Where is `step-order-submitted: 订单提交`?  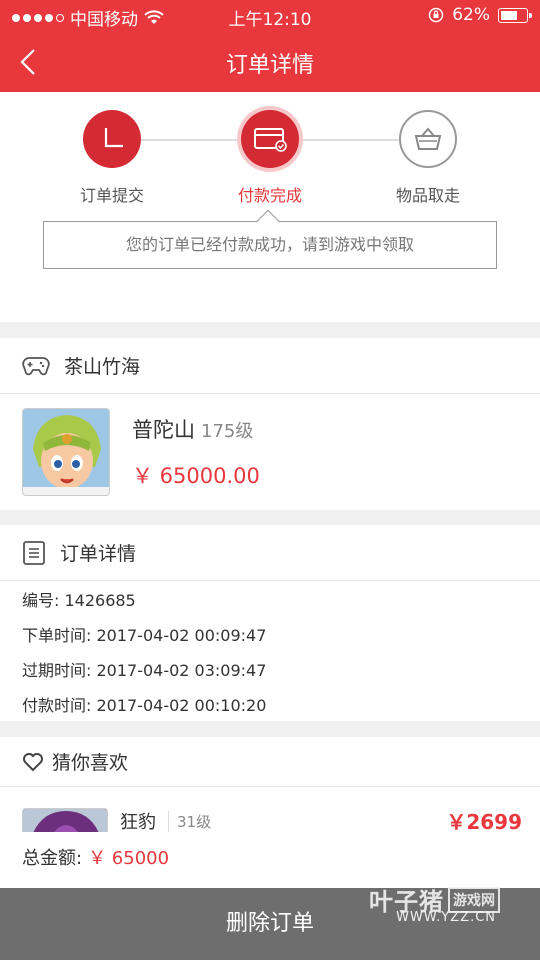
step-order-submitted: 订单提交 is located at coordinates (112, 158).